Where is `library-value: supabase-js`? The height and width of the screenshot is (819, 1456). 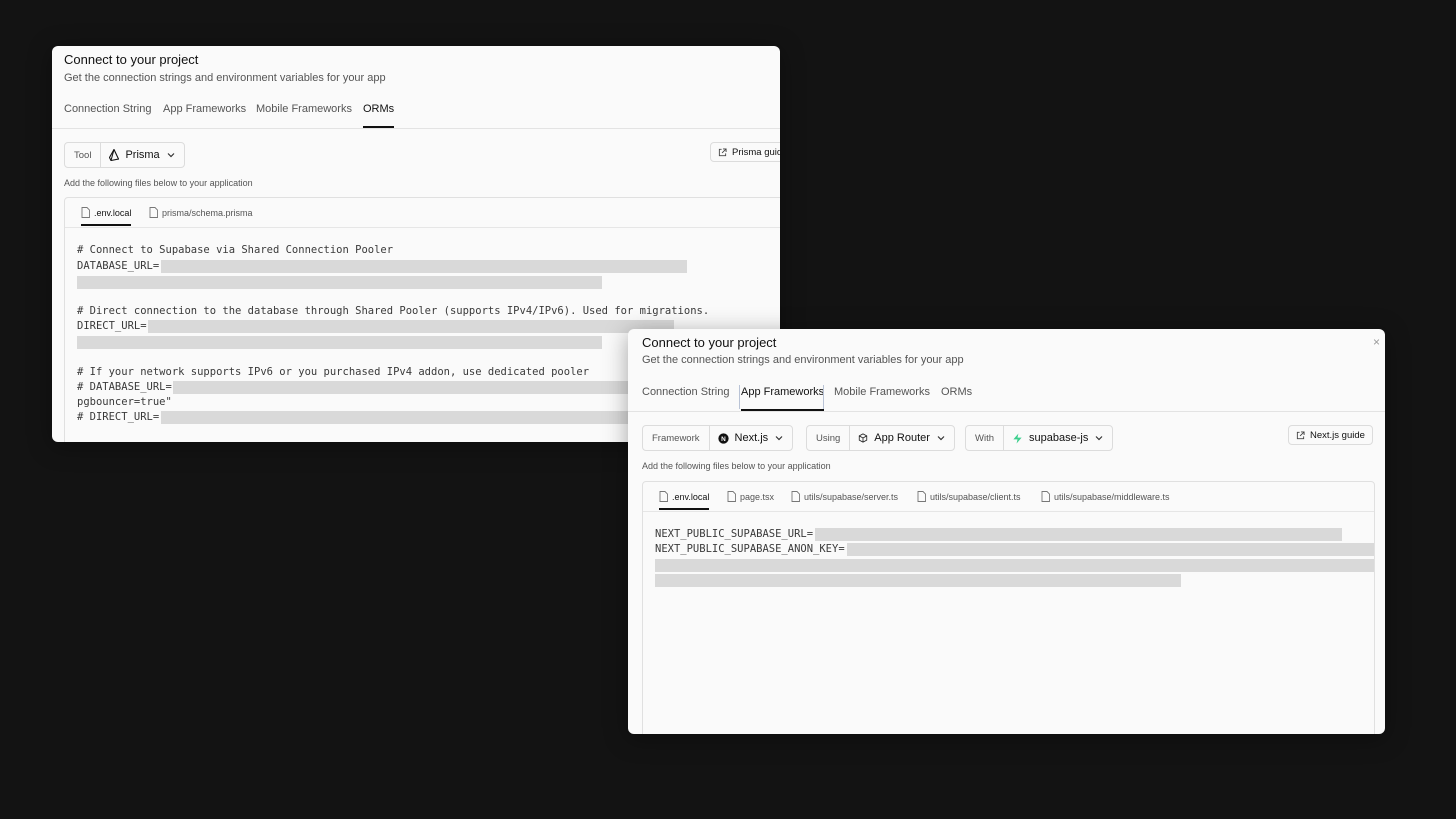
library-value: supabase-js is located at coordinates (1059, 438).